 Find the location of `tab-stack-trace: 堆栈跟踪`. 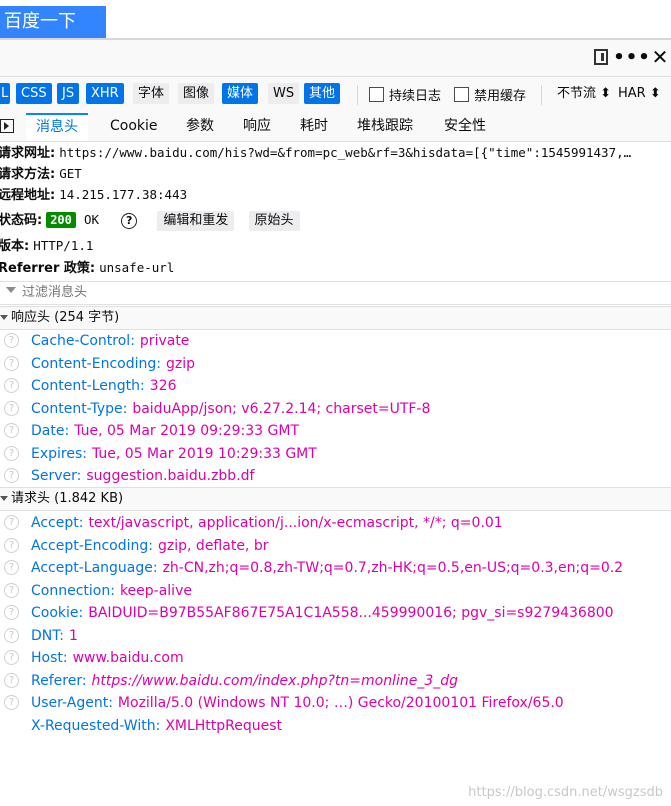

tab-stack-trace: 堆栈跟踪 is located at coordinates (385, 127).